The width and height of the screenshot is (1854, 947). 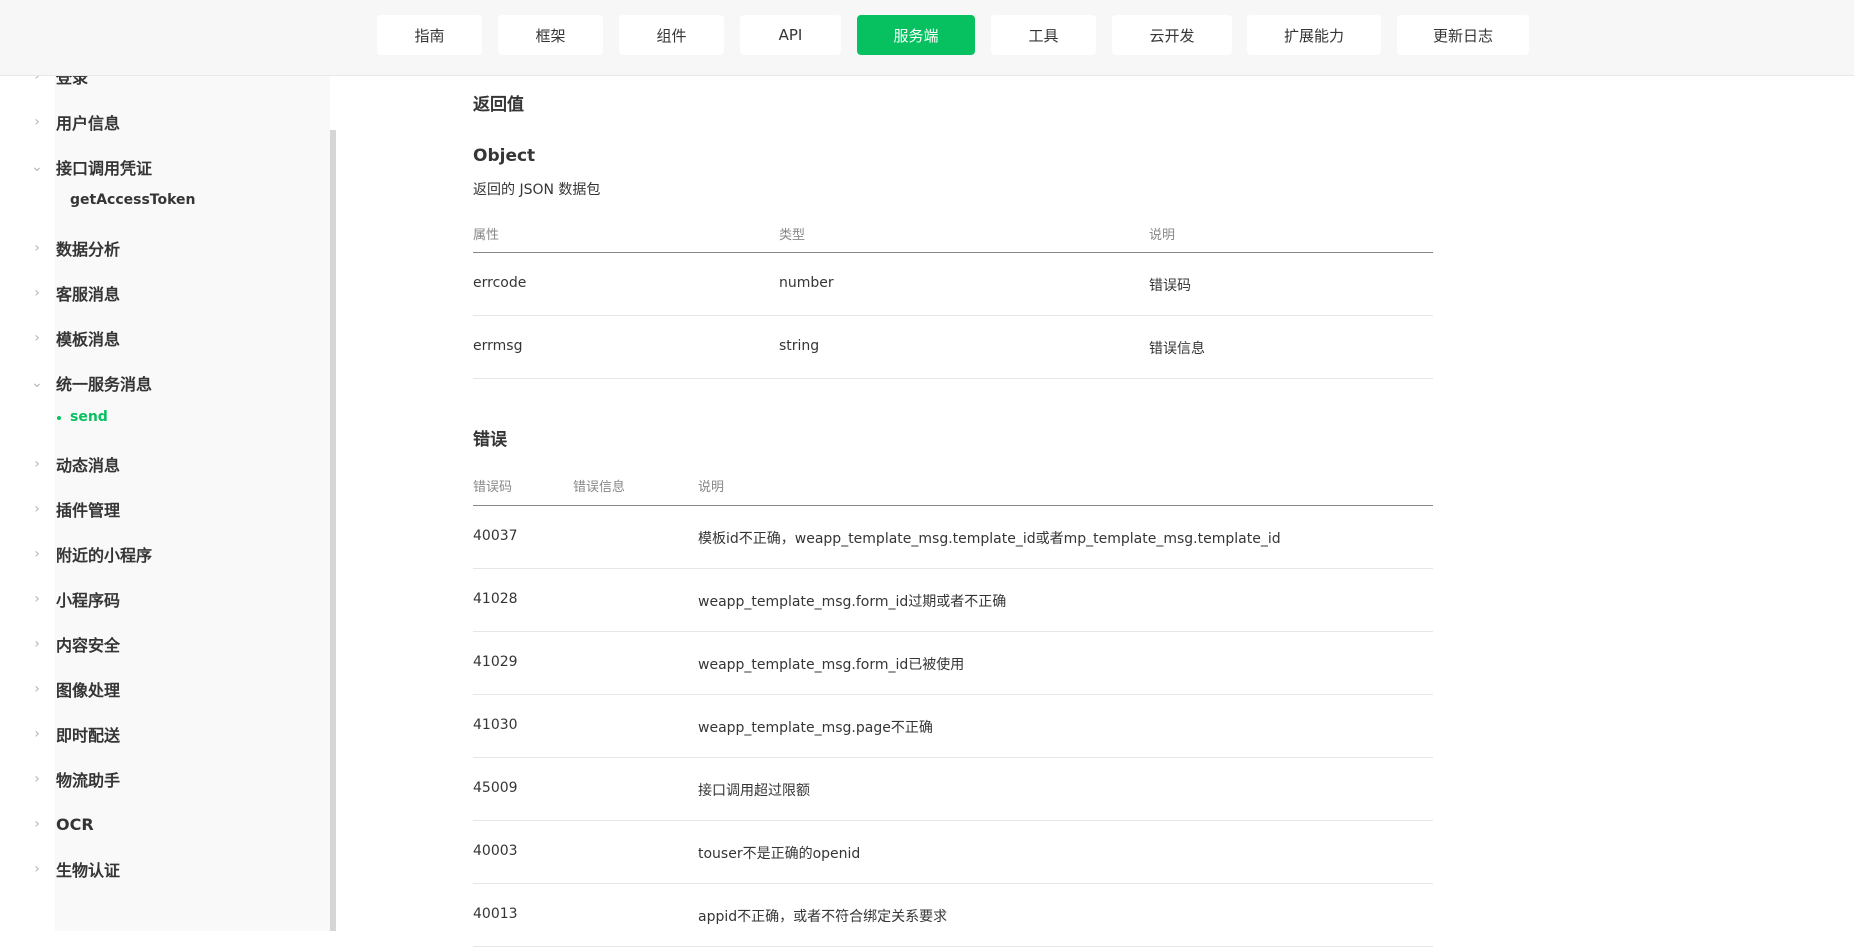 I want to click on sidebar-item-data-analysis: › 数据分析, so click(x=160, y=248).